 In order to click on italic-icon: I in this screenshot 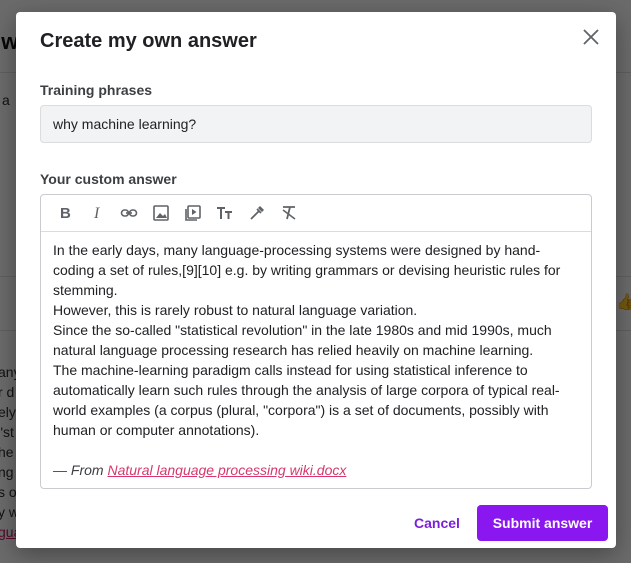, I will do `click(96, 213)`.